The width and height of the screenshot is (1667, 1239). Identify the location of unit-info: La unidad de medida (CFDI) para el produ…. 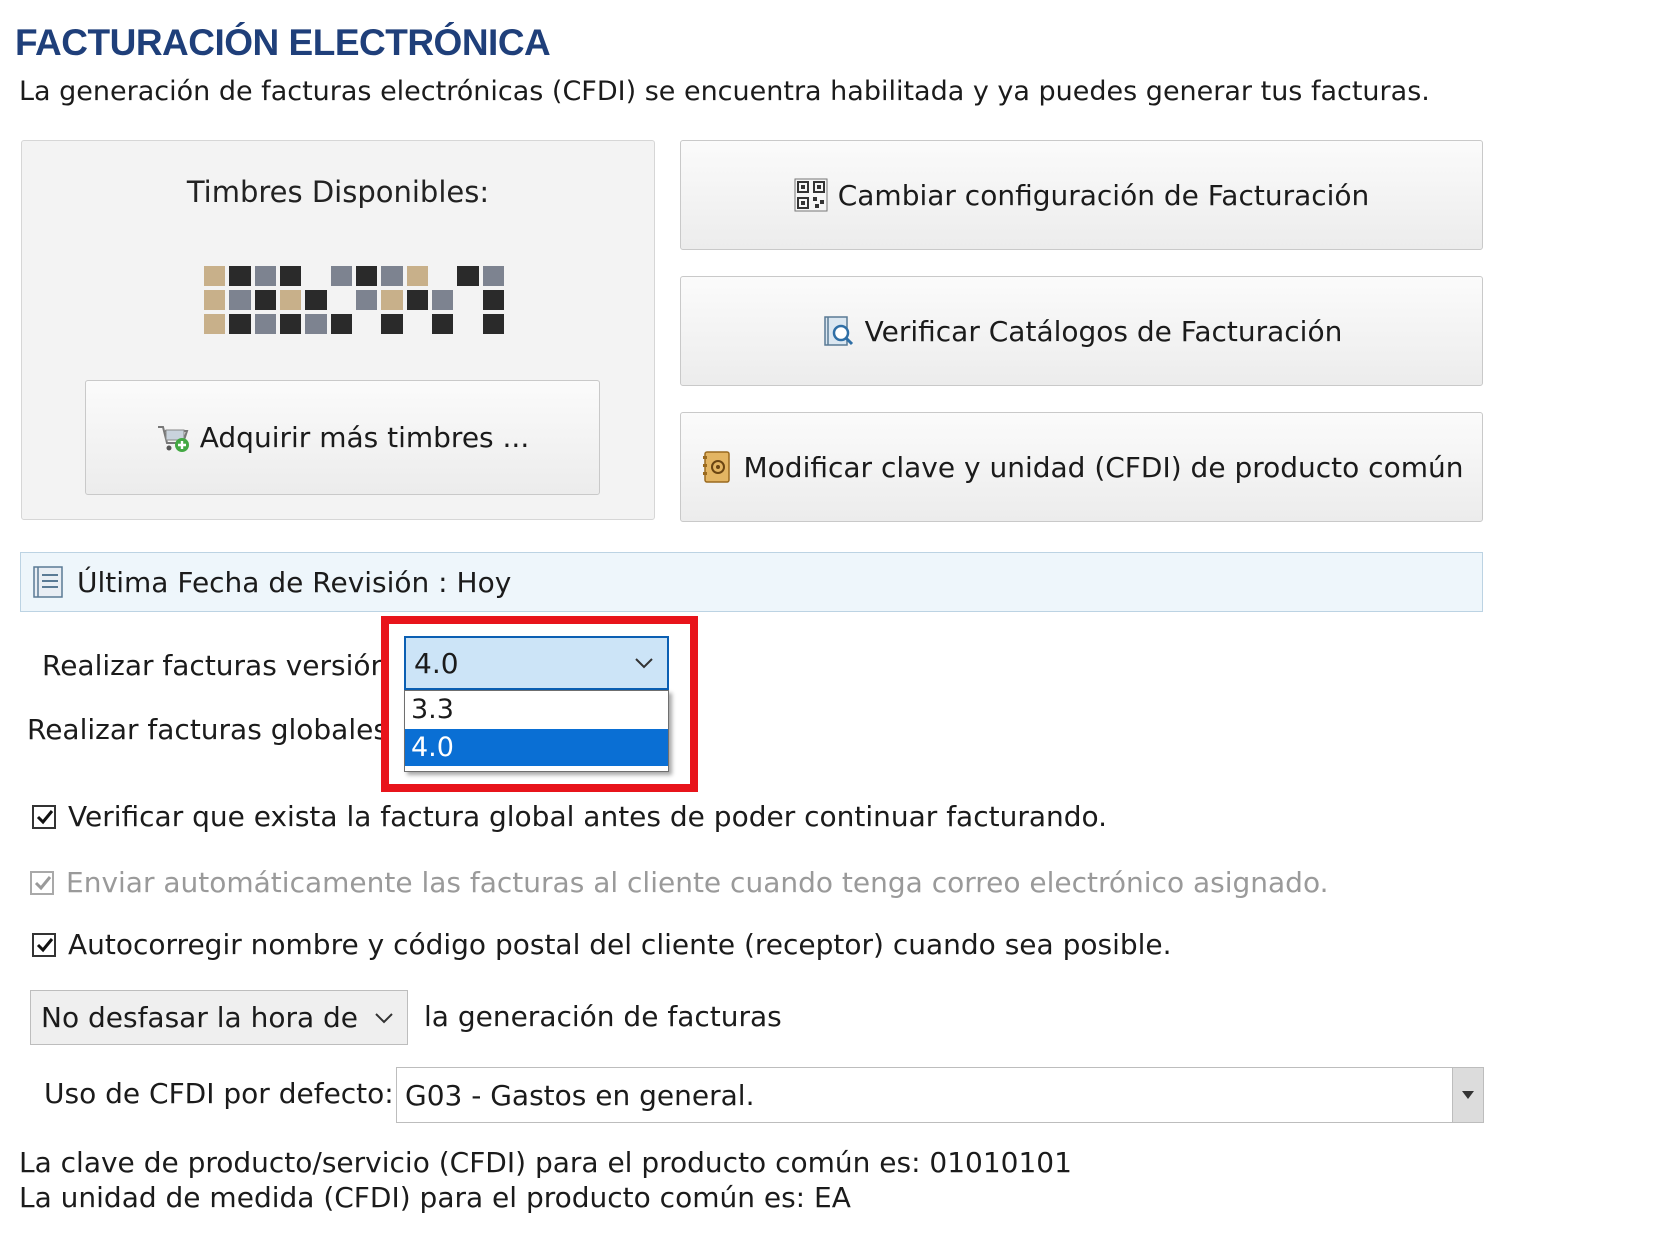
(435, 1197).